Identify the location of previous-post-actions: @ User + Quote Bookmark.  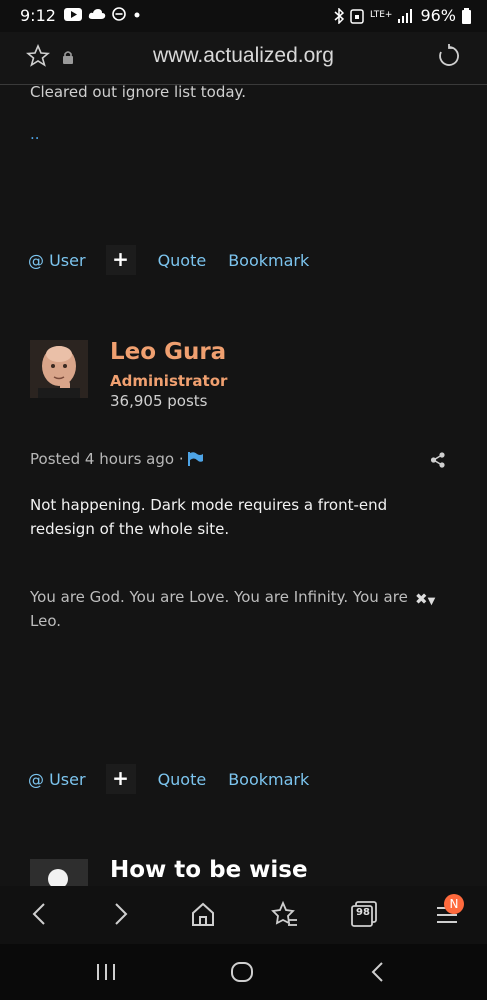
(168, 260).